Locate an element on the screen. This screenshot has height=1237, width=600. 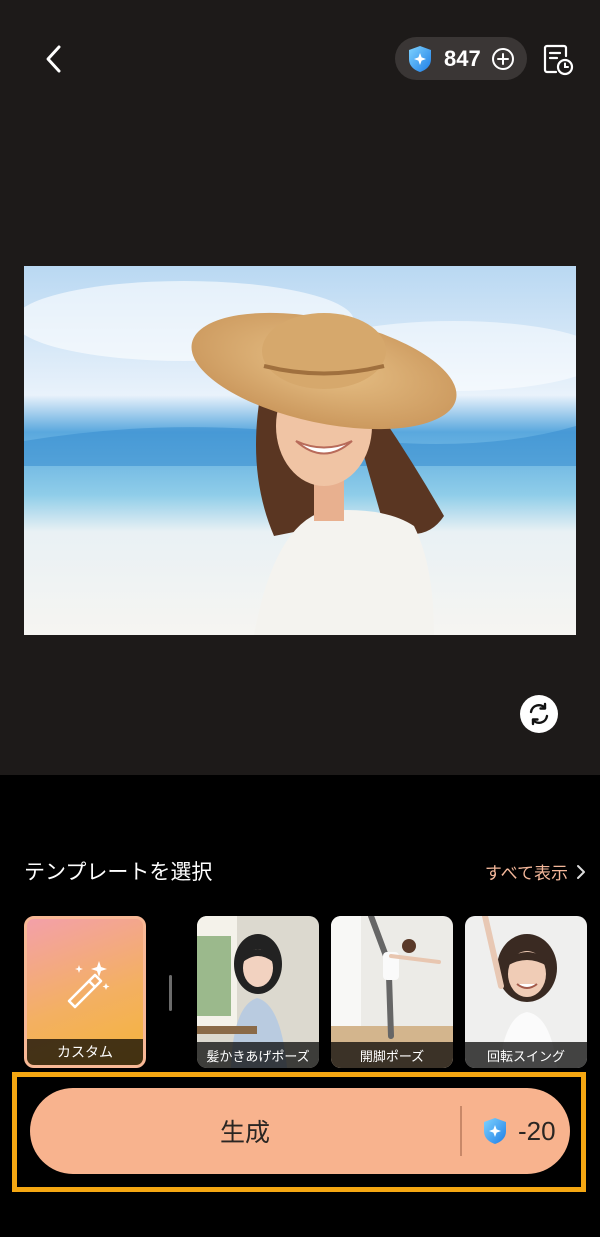
document-clock-icon is located at coordinates (558, 60).